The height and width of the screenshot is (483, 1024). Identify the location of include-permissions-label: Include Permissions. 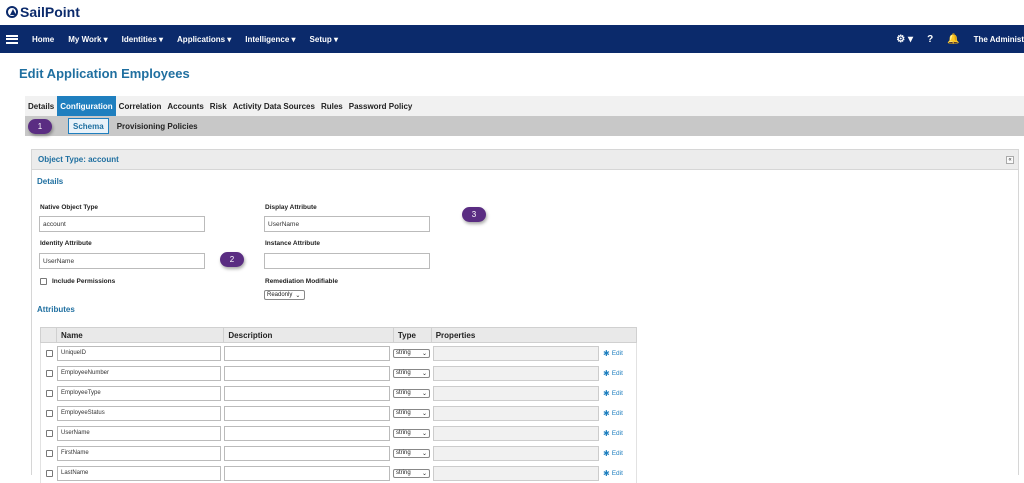
(84, 281).